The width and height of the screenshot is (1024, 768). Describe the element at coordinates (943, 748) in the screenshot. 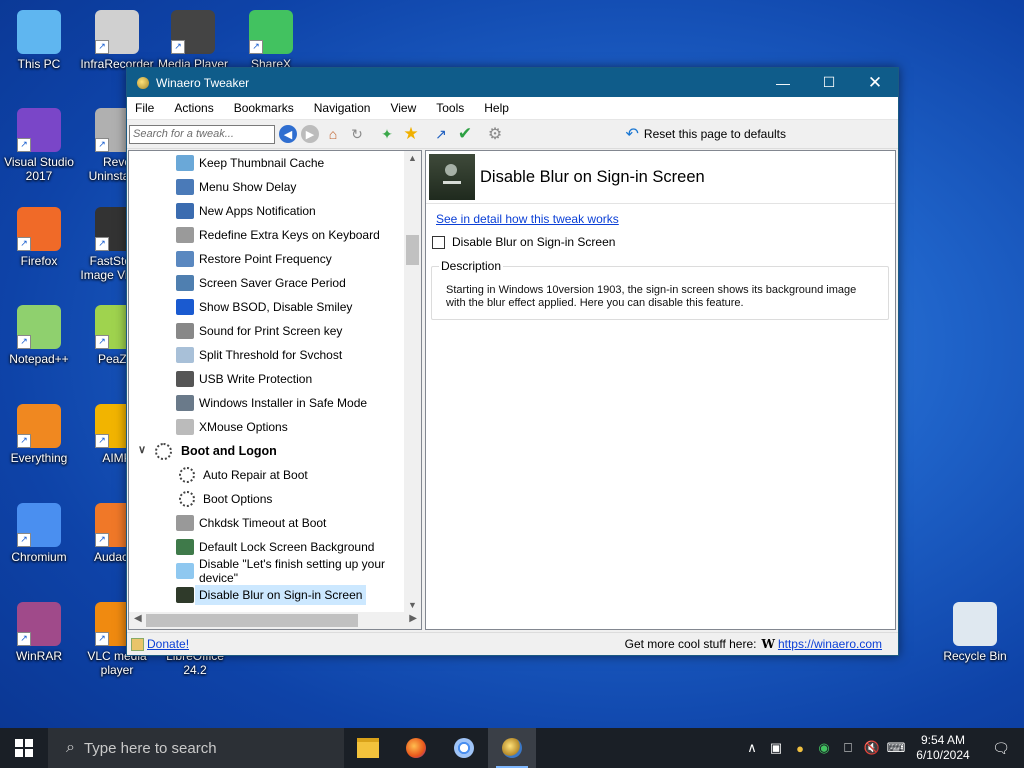

I see `clock: 9:54 AM 6/10/2024` at that location.